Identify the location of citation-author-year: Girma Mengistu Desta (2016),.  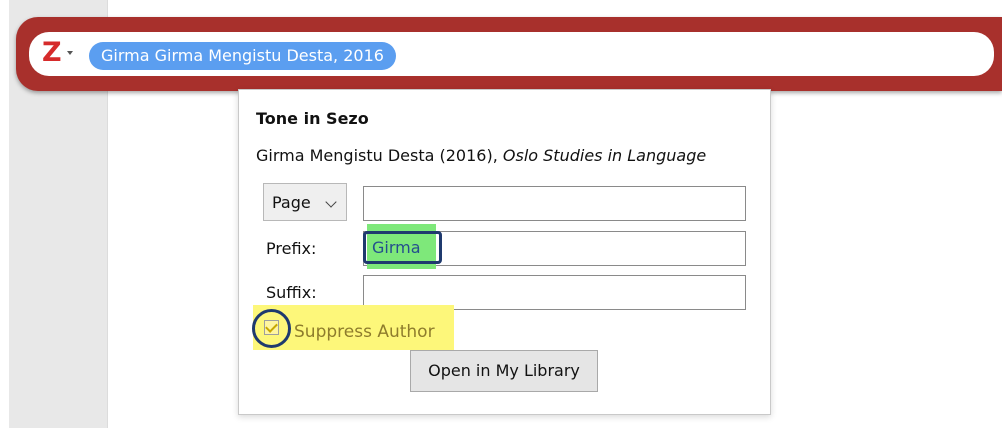
(379, 155).